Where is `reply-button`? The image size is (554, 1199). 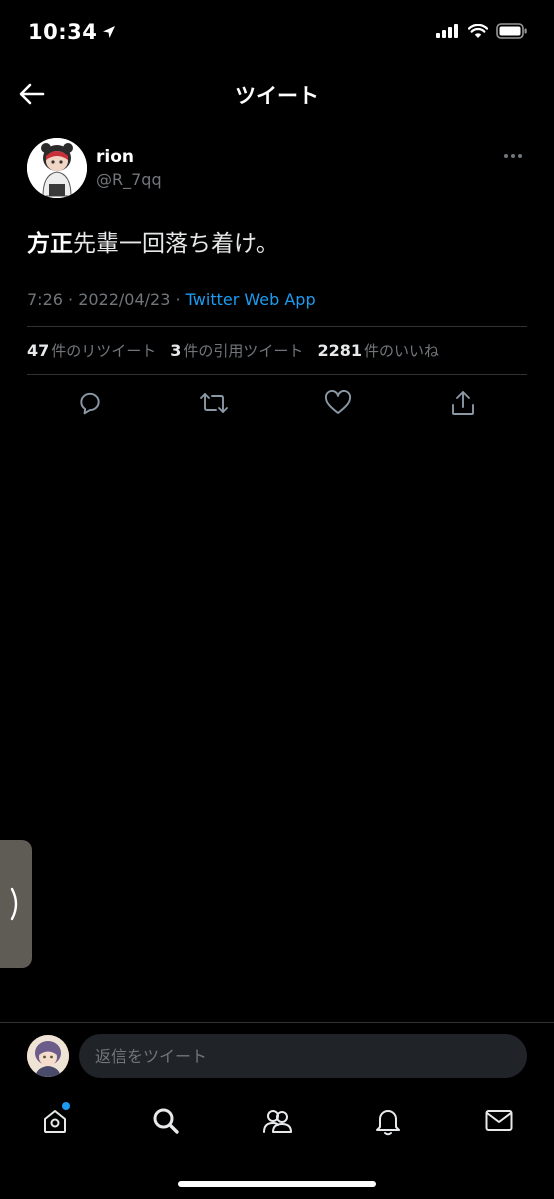 reply-button is located at coordinates (90, 403).